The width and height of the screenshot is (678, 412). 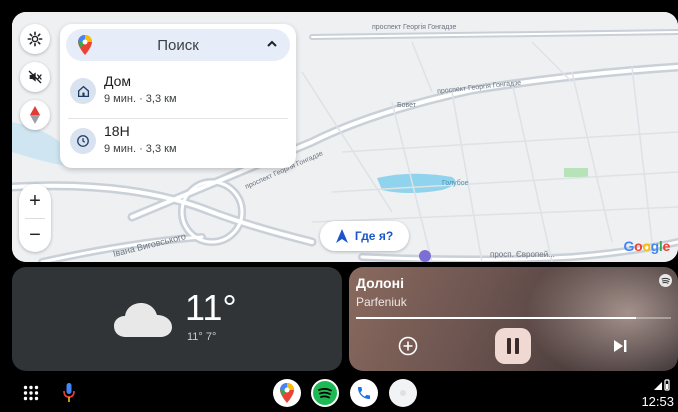 I want to click on settings-button, so click(x=35, y=39).